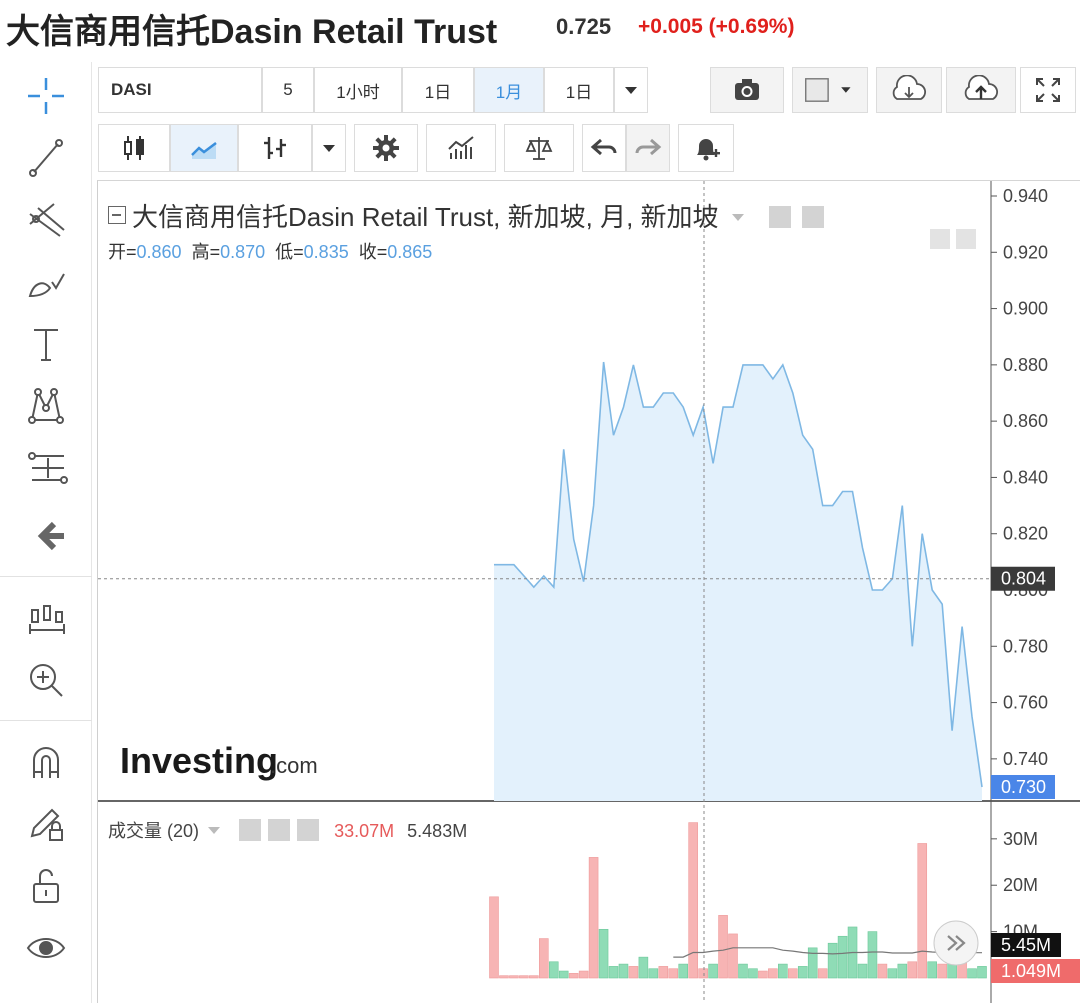 Image resolution: width=1080 pixels, height=1003 pixels. What do you see at coordinates (154, 831) in the screenshot?
I see `volume-label: 成交量 (20)` at bounding box center [154, 831].